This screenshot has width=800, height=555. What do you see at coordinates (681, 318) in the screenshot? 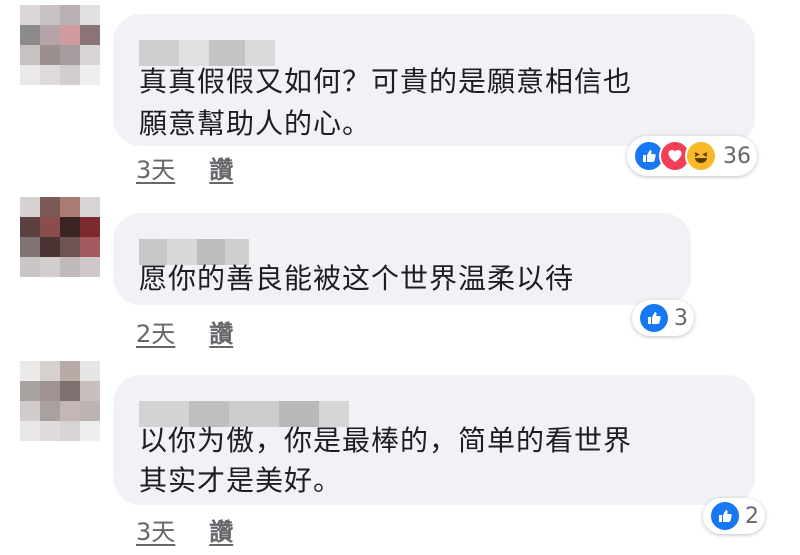
I see `reaction-count: 3` at bounding box center [681, 318].